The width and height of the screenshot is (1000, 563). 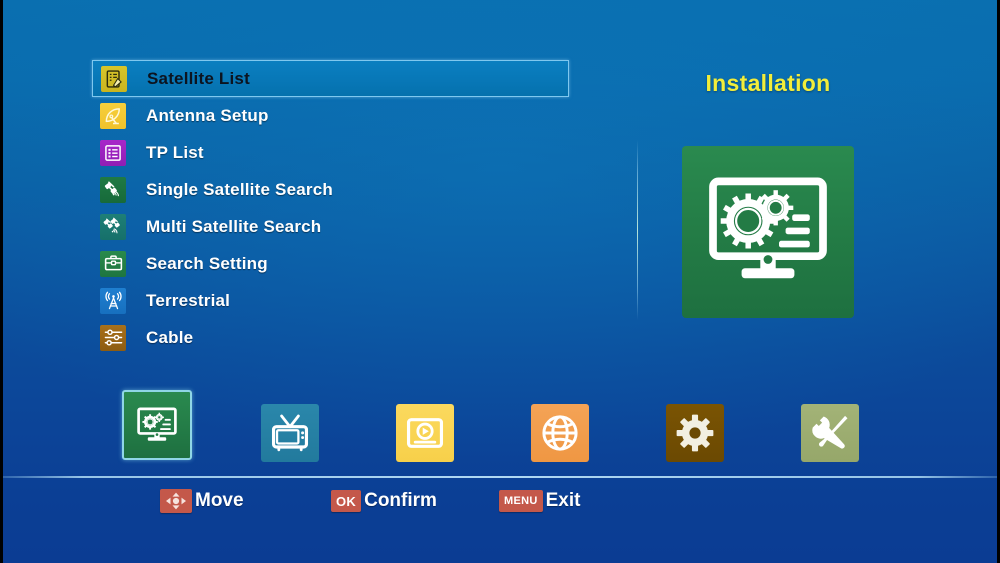 I want to click on tv-icon, so click(x=290, y=433).